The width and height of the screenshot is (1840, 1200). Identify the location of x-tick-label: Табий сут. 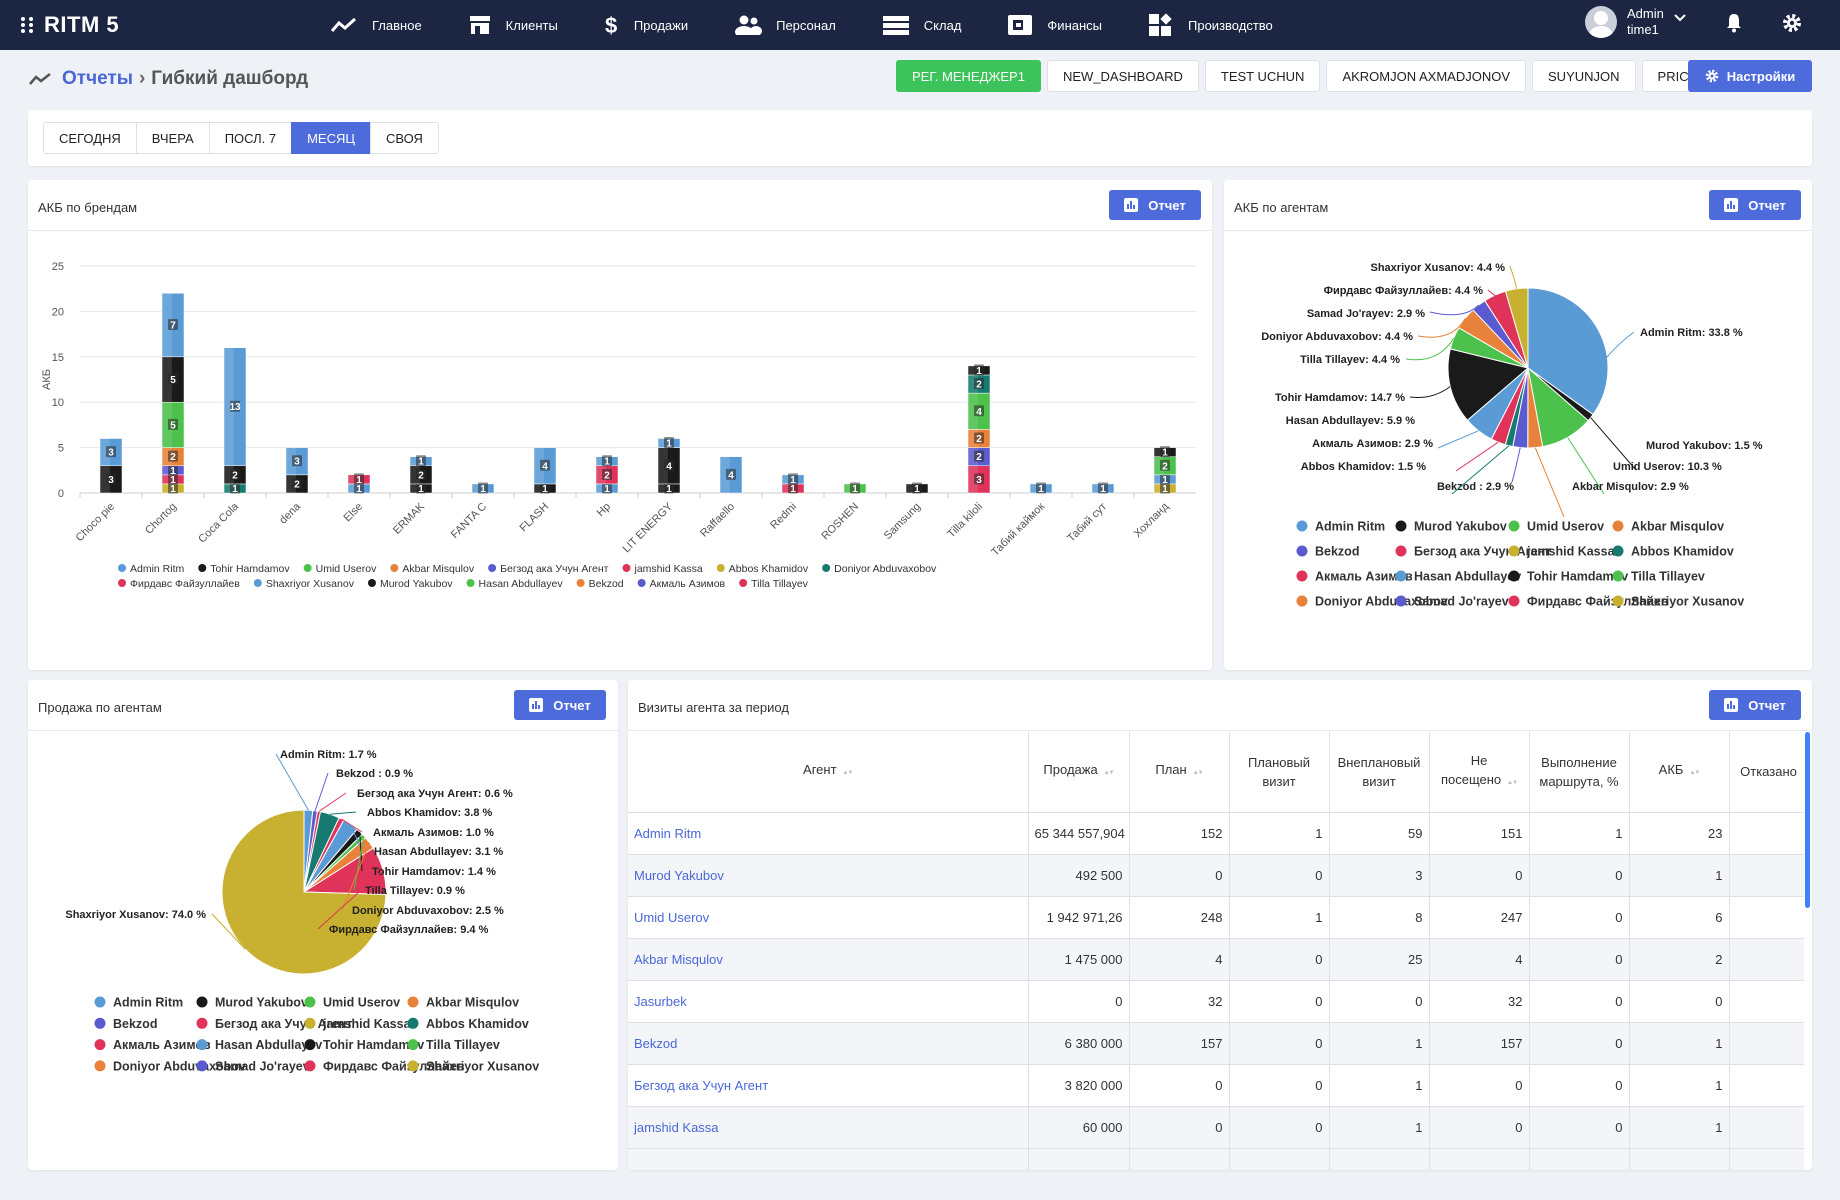
(1087, 523).